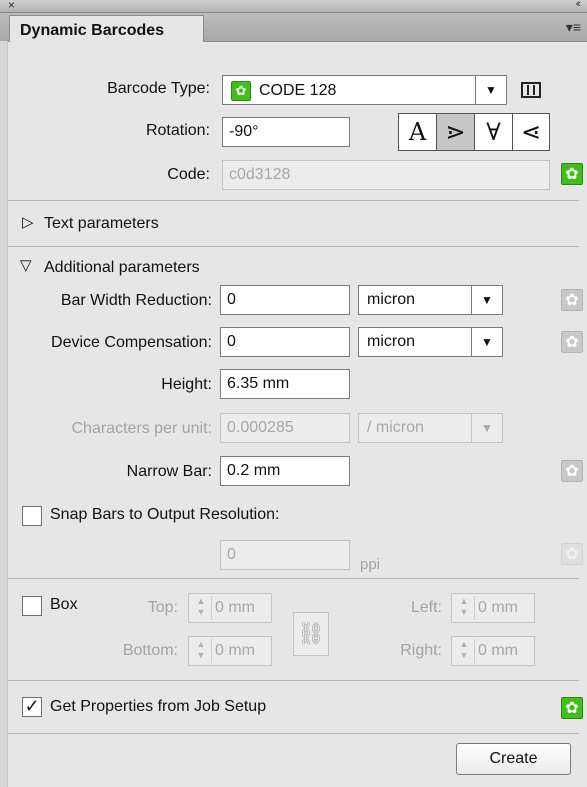 The height and width of the screenshot is (787, 587). I want to click on code-input: c0d3128, so click(386, 175).